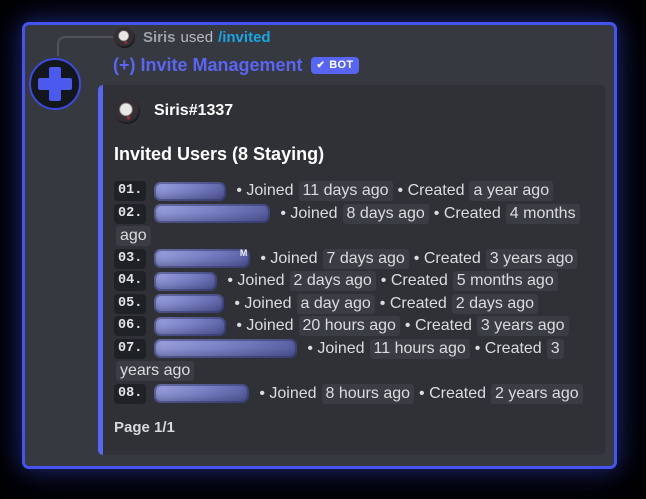  I want to click on reply-action-text: used, so click(197, 37).